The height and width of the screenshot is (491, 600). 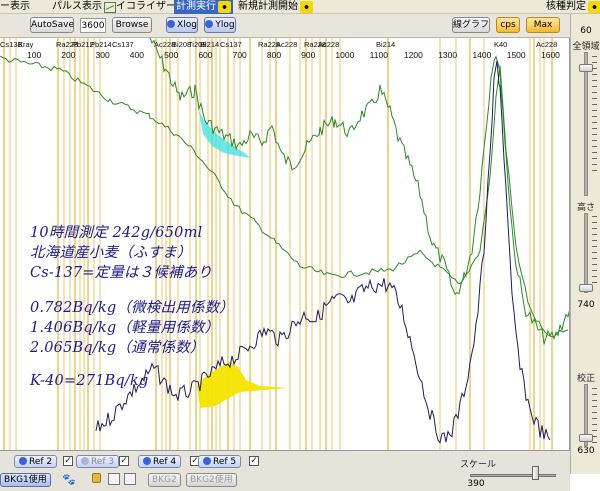 What do you see at coordinates (111, 253) in the screenshot?
I see `annotation-line-2: 北海道産小麦（ふすま）` at bounding box center [111, 253].